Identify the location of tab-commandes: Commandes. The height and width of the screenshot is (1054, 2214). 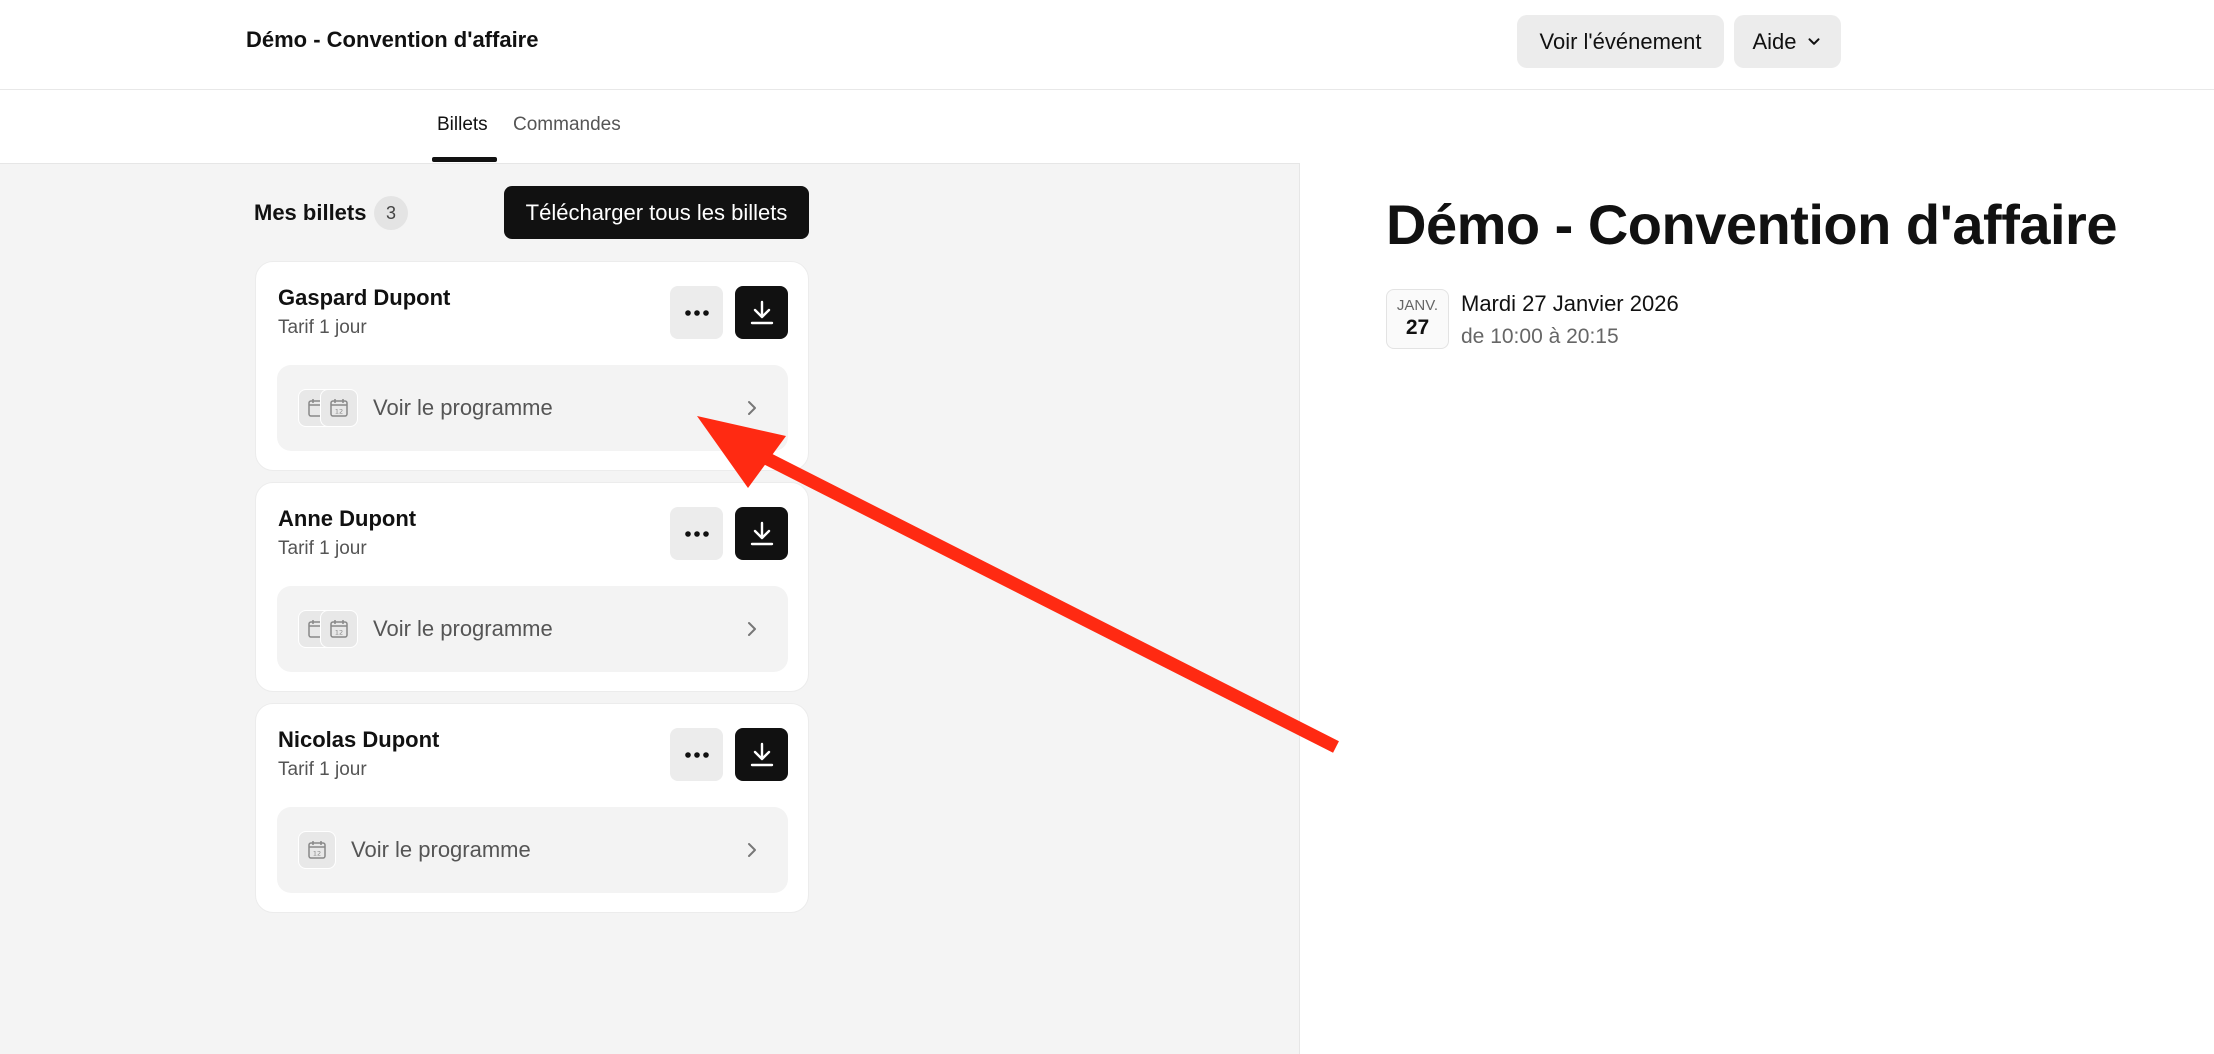
(567, 125).